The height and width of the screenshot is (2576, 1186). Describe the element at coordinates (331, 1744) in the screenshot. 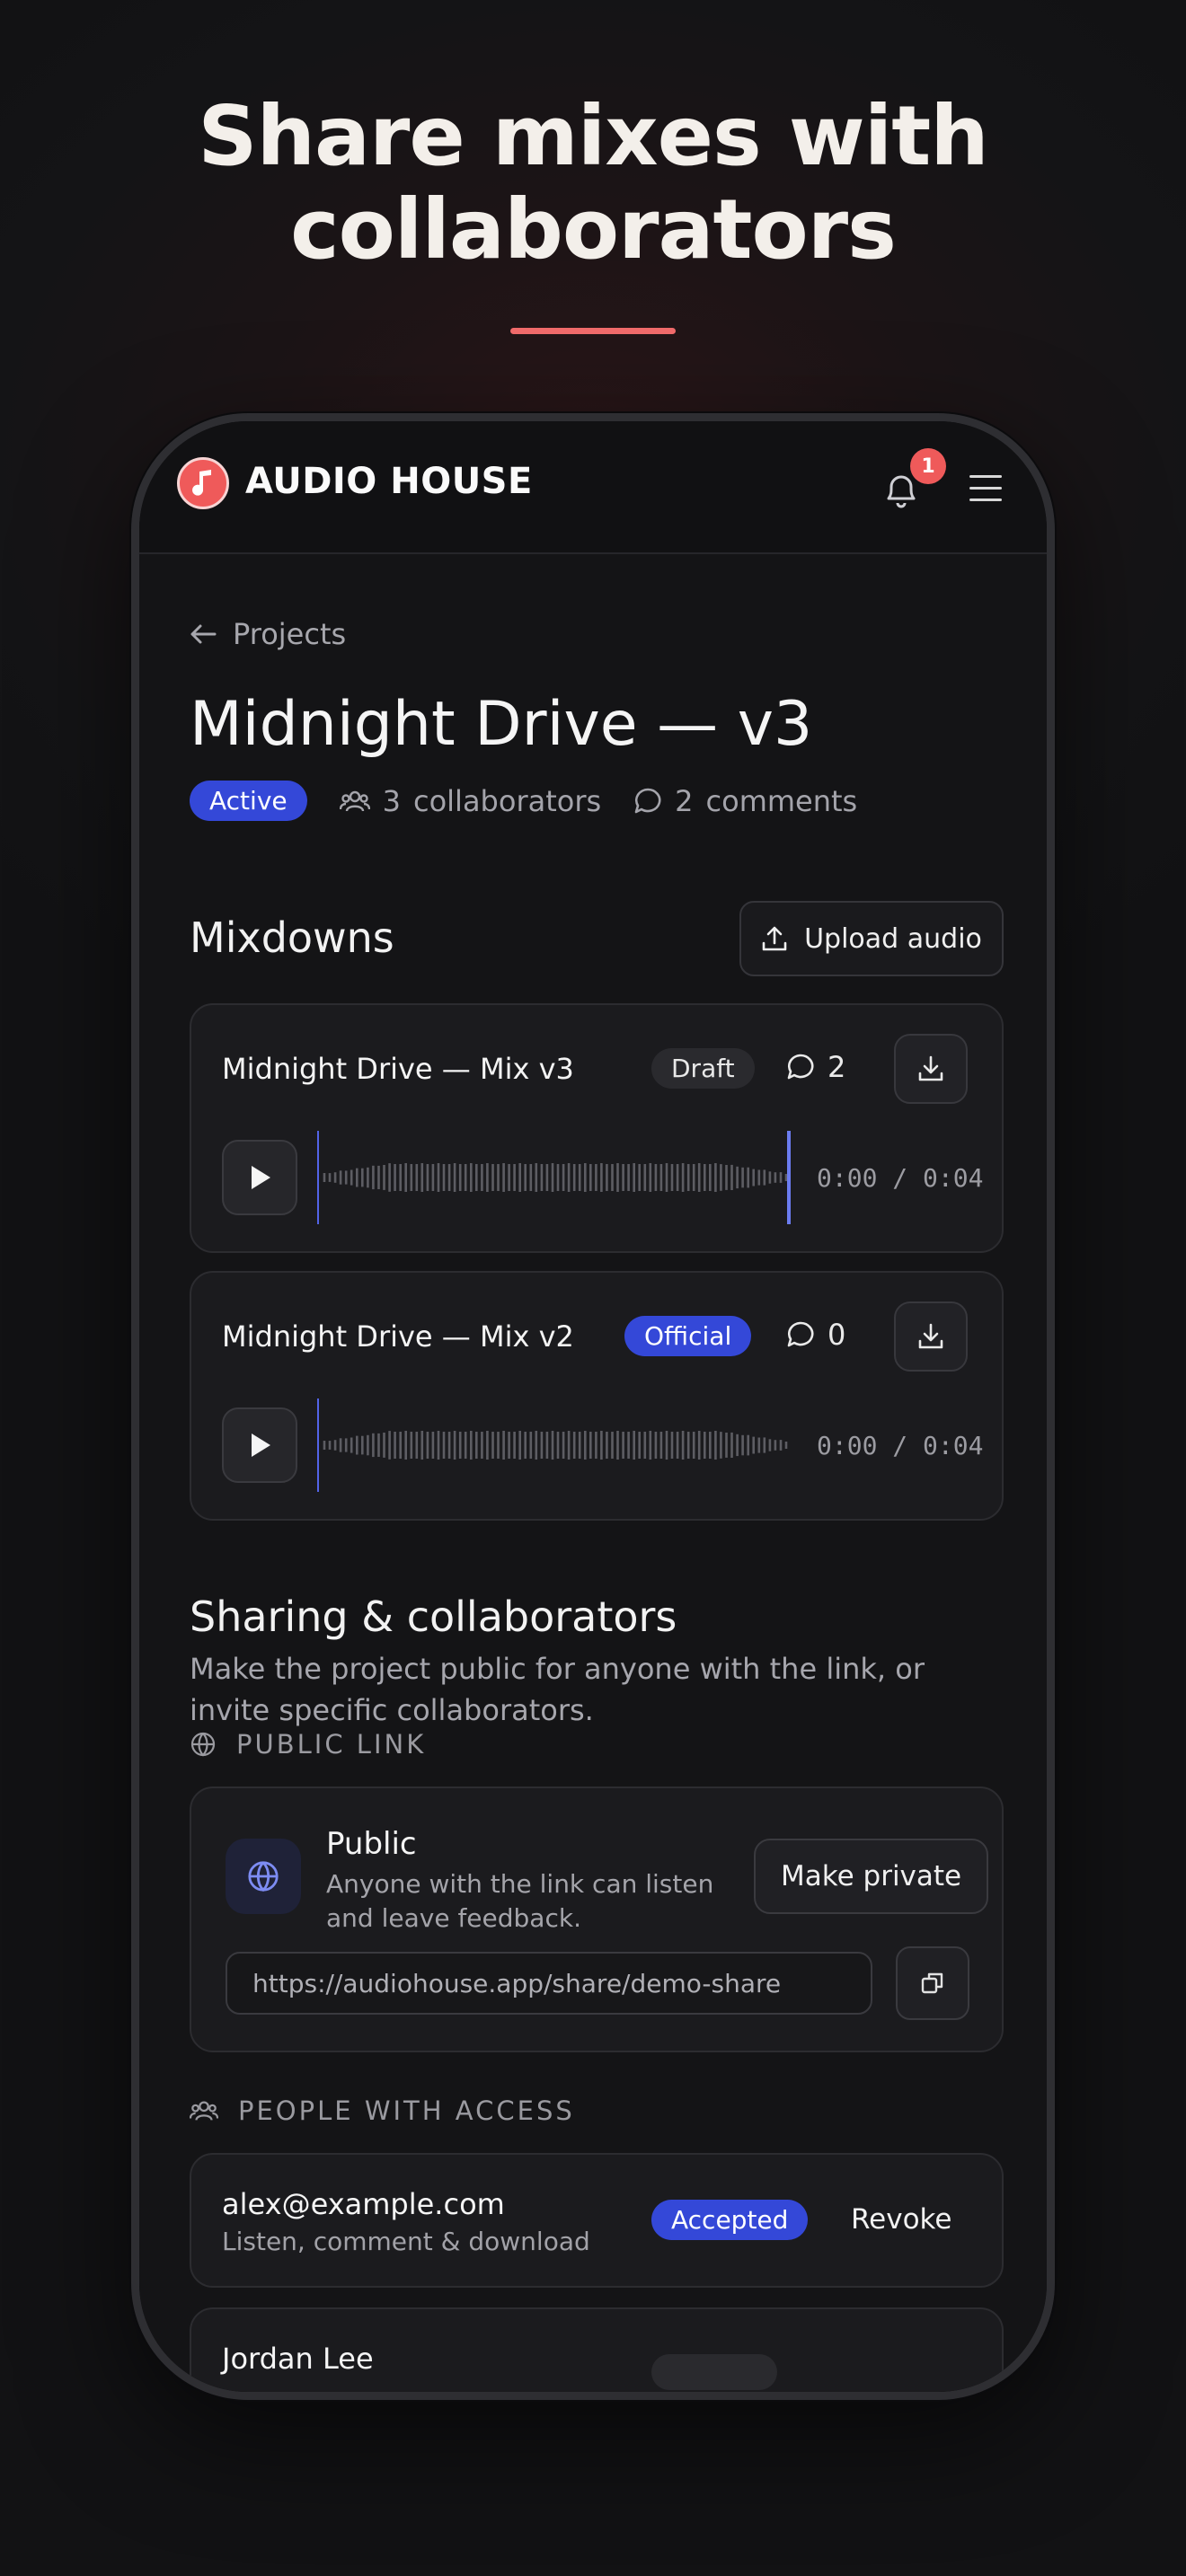

I see `public-link-label: PUBLIC LINK` at that location.